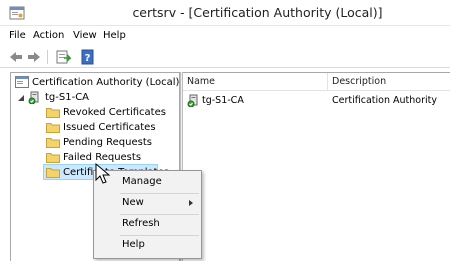 Image resolution: width=450 pixels, height=261 pixels. I want to click on export-list-icon, so click(63, 57).